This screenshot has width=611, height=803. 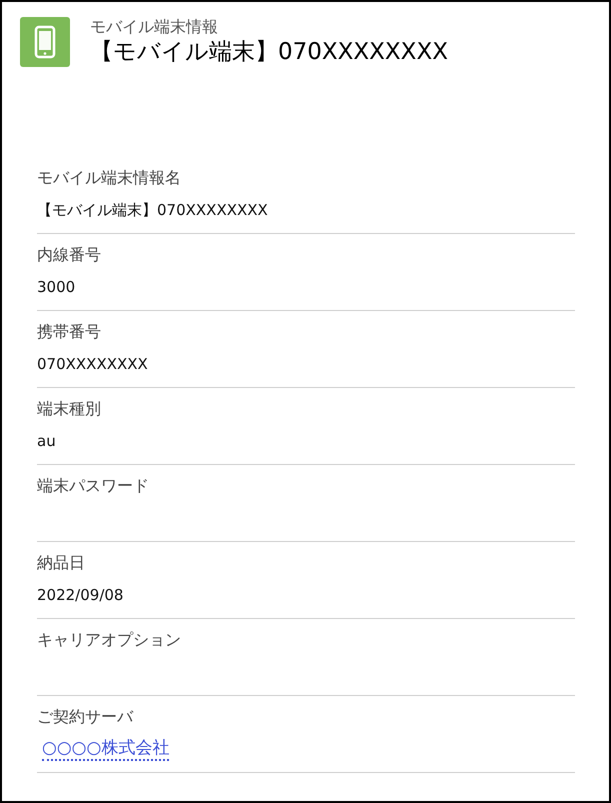 What do you see at coordinates (69, 409) in the screenshot?
I see `field-label: 端末種別` at bounding box center [69, 409].